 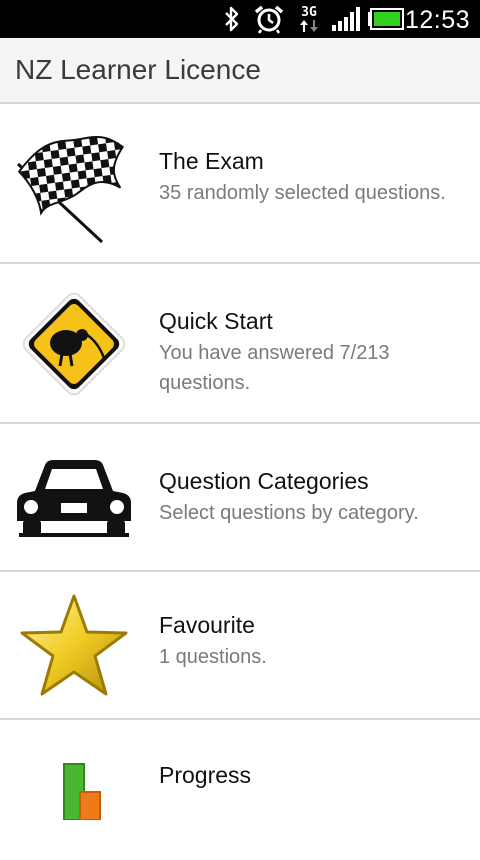 I want to click on 3g-data-icon: 3G, so click(x=309, y=19).